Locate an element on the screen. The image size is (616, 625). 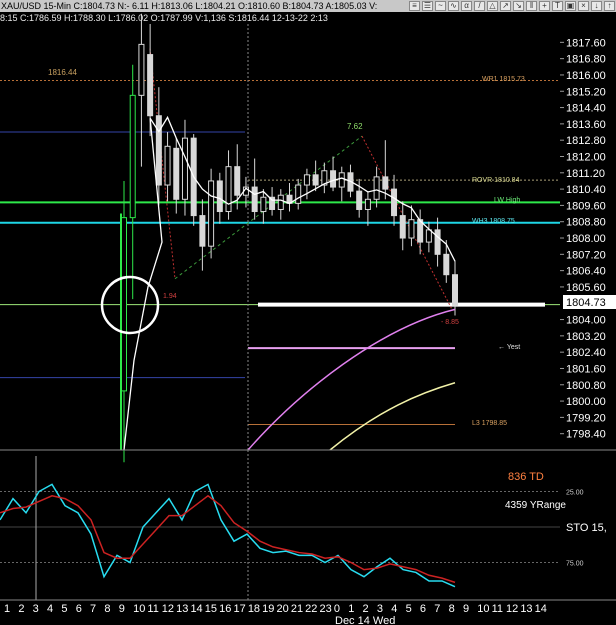
toolbar-icons: ≡ ☰ ~ ∿ α / △ ↗ ↘ ‖ + T ▣ × ↓ ↑ is located at coordinates (512, 6).